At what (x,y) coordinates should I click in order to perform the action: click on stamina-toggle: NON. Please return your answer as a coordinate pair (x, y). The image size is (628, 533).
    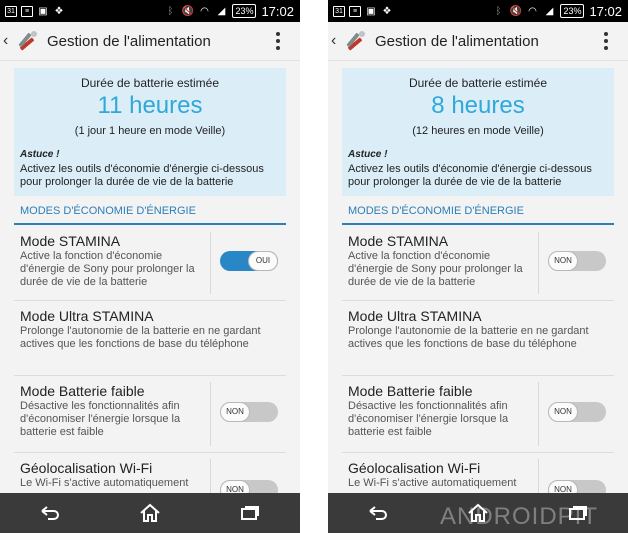
    Looking at the image, I should click on (577, 261).